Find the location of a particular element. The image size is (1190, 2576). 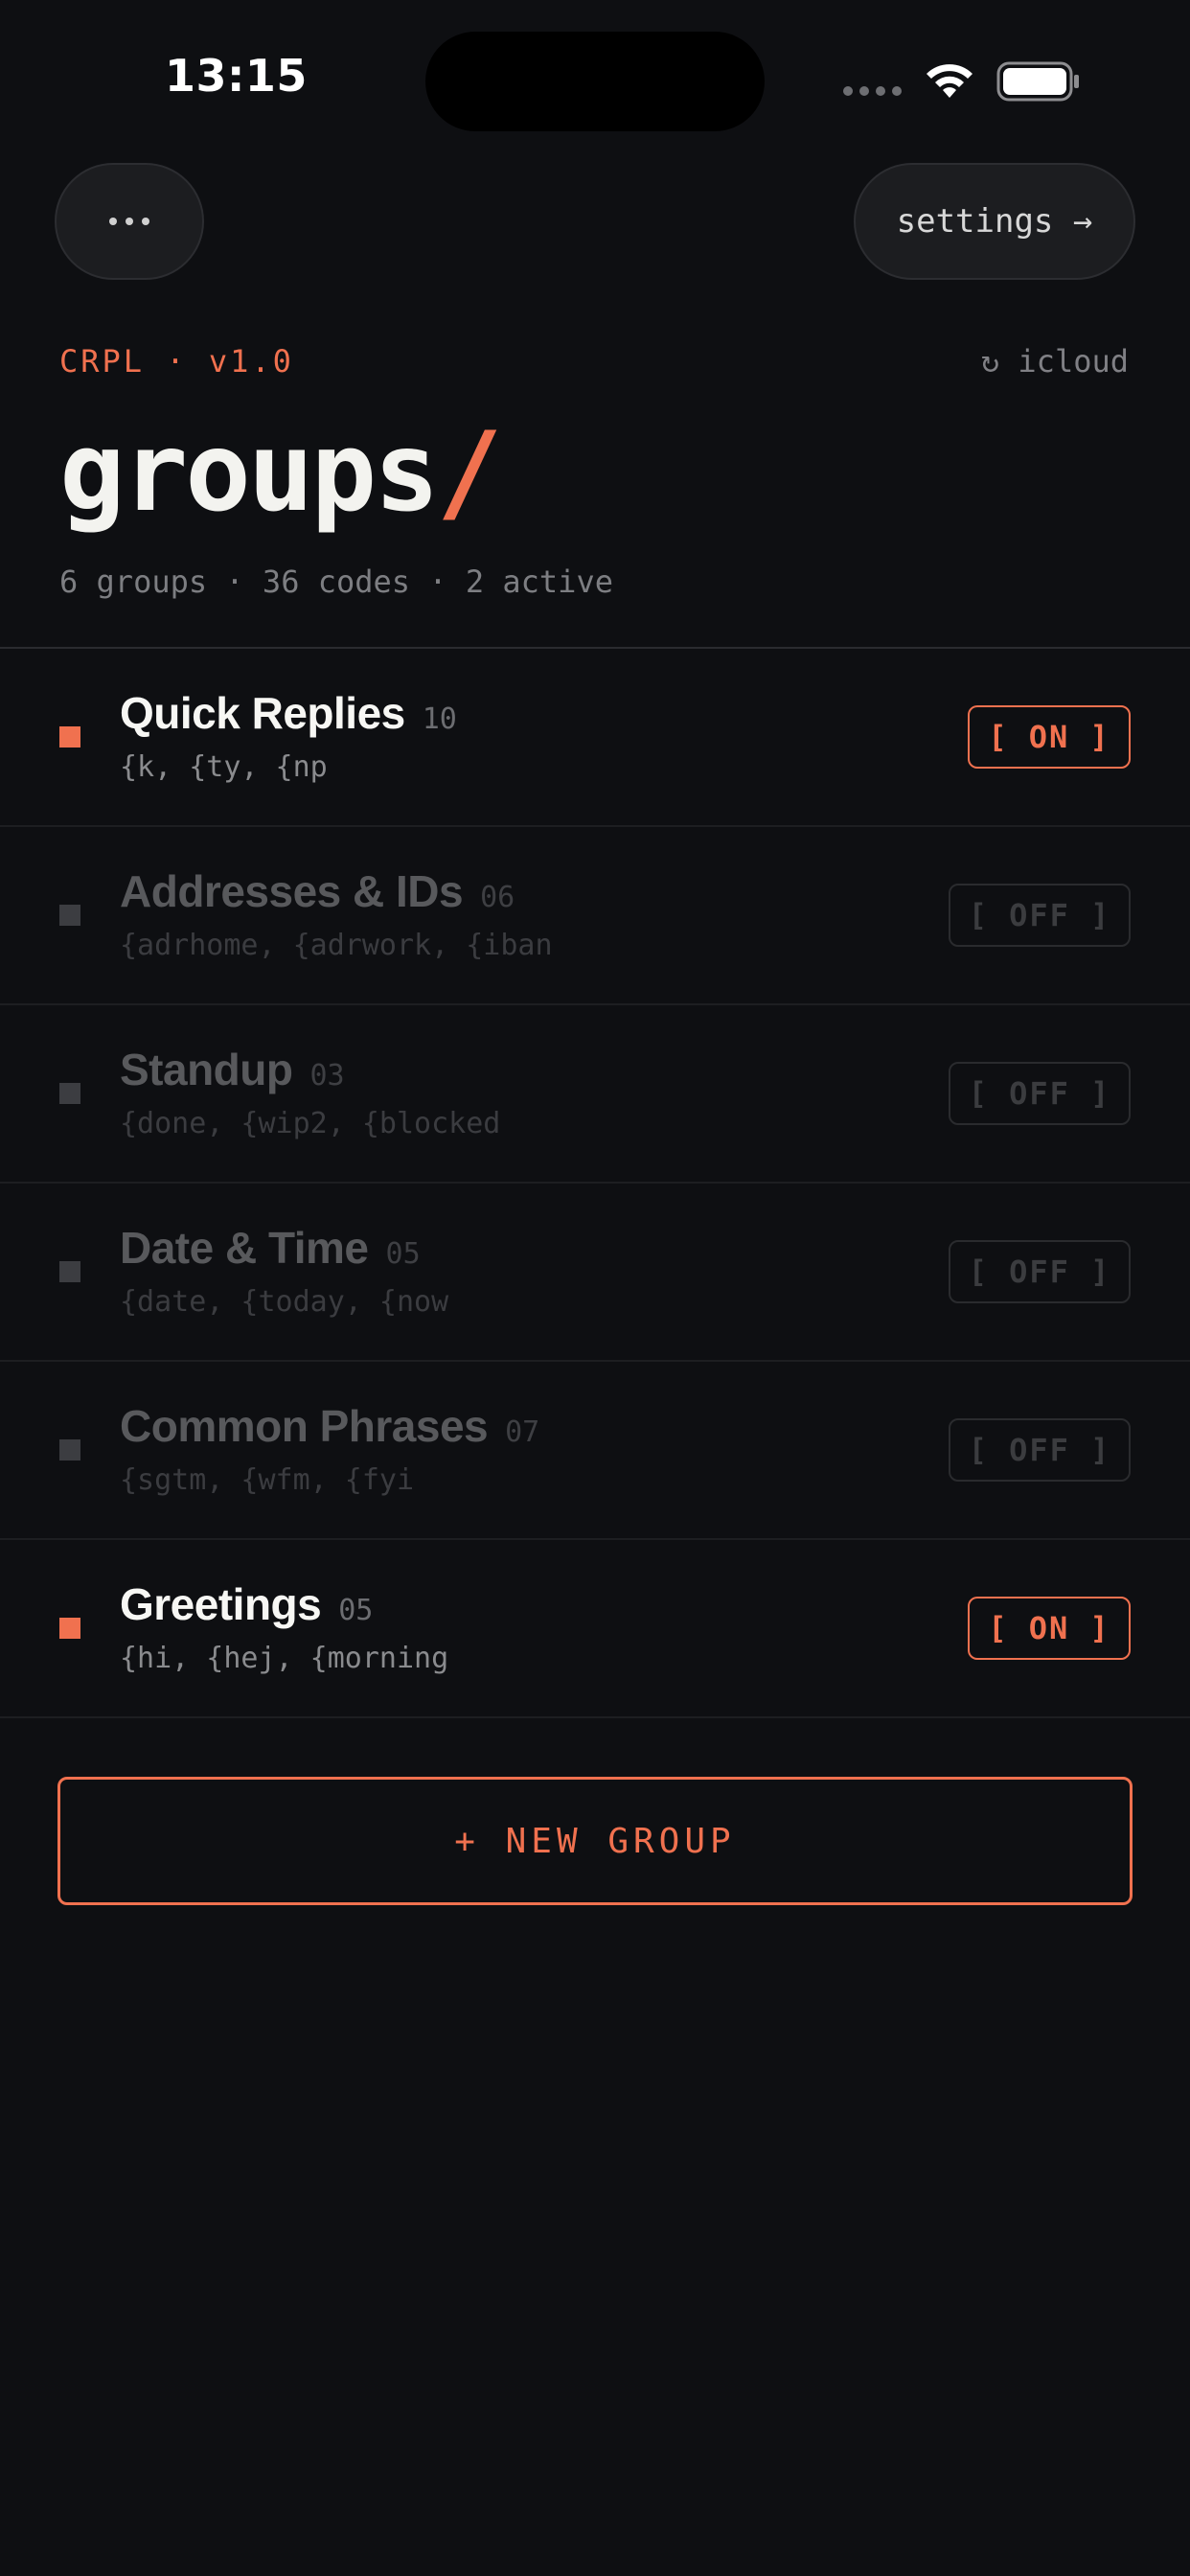

group-codes-preview: {k, {ty, {np is located at coordinates (224, 767).